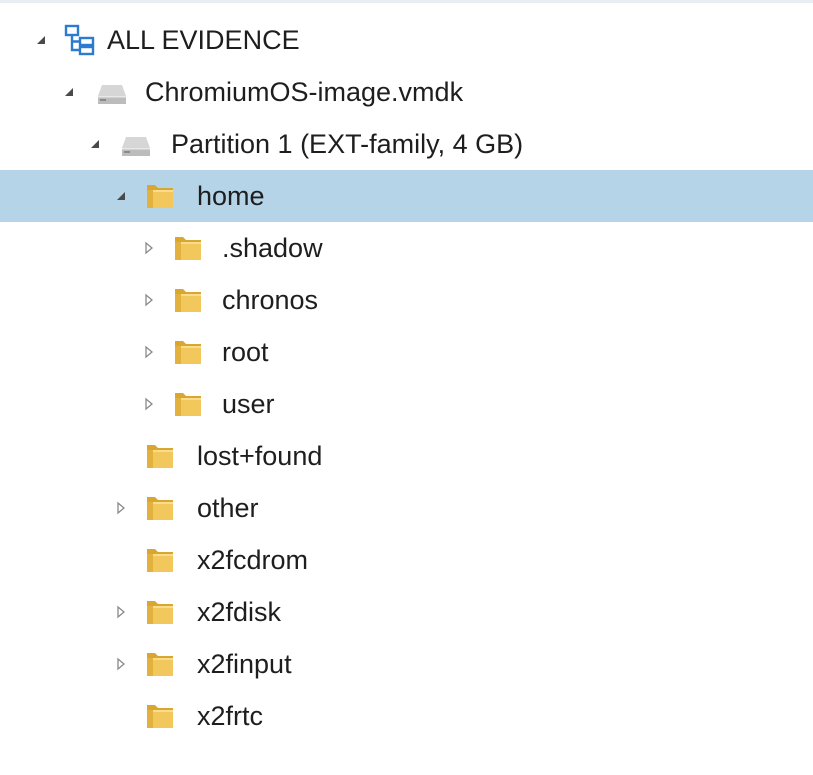  I want to click on tree-node-label: x2fdisk, so click(239, 612).